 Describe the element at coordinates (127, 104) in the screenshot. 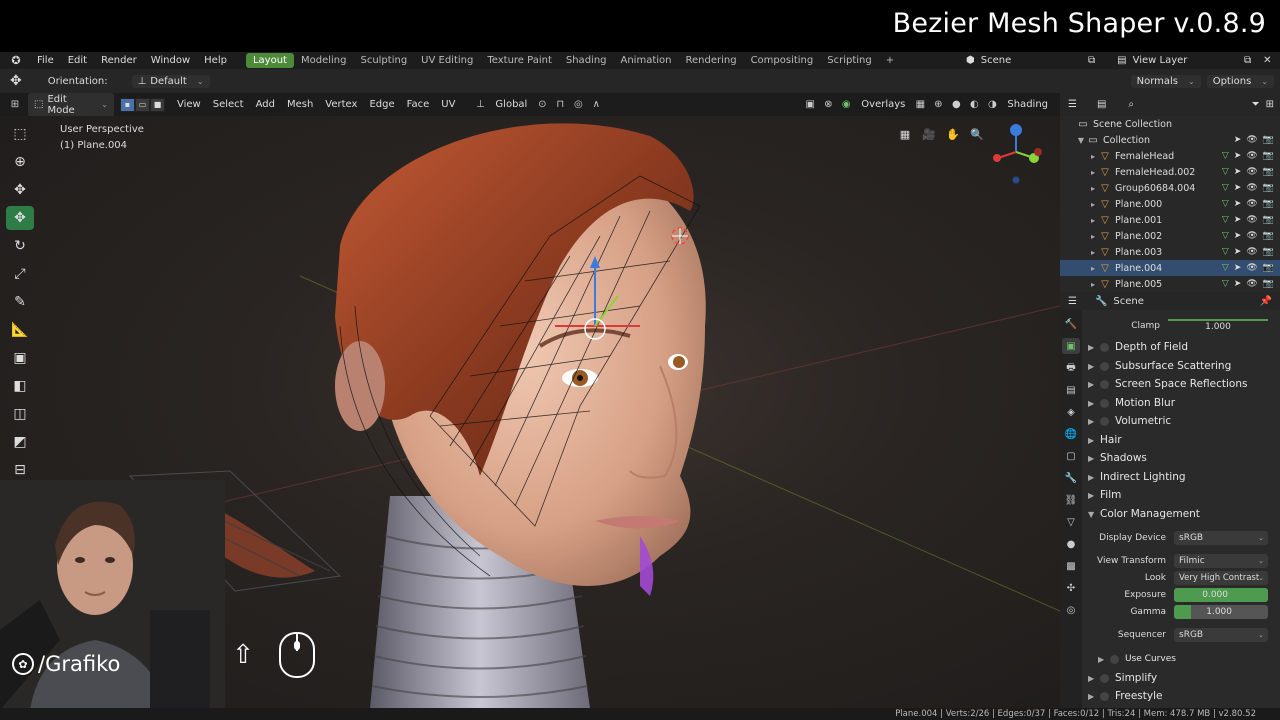

I see `vertex-select-icon: ▪` at that location.